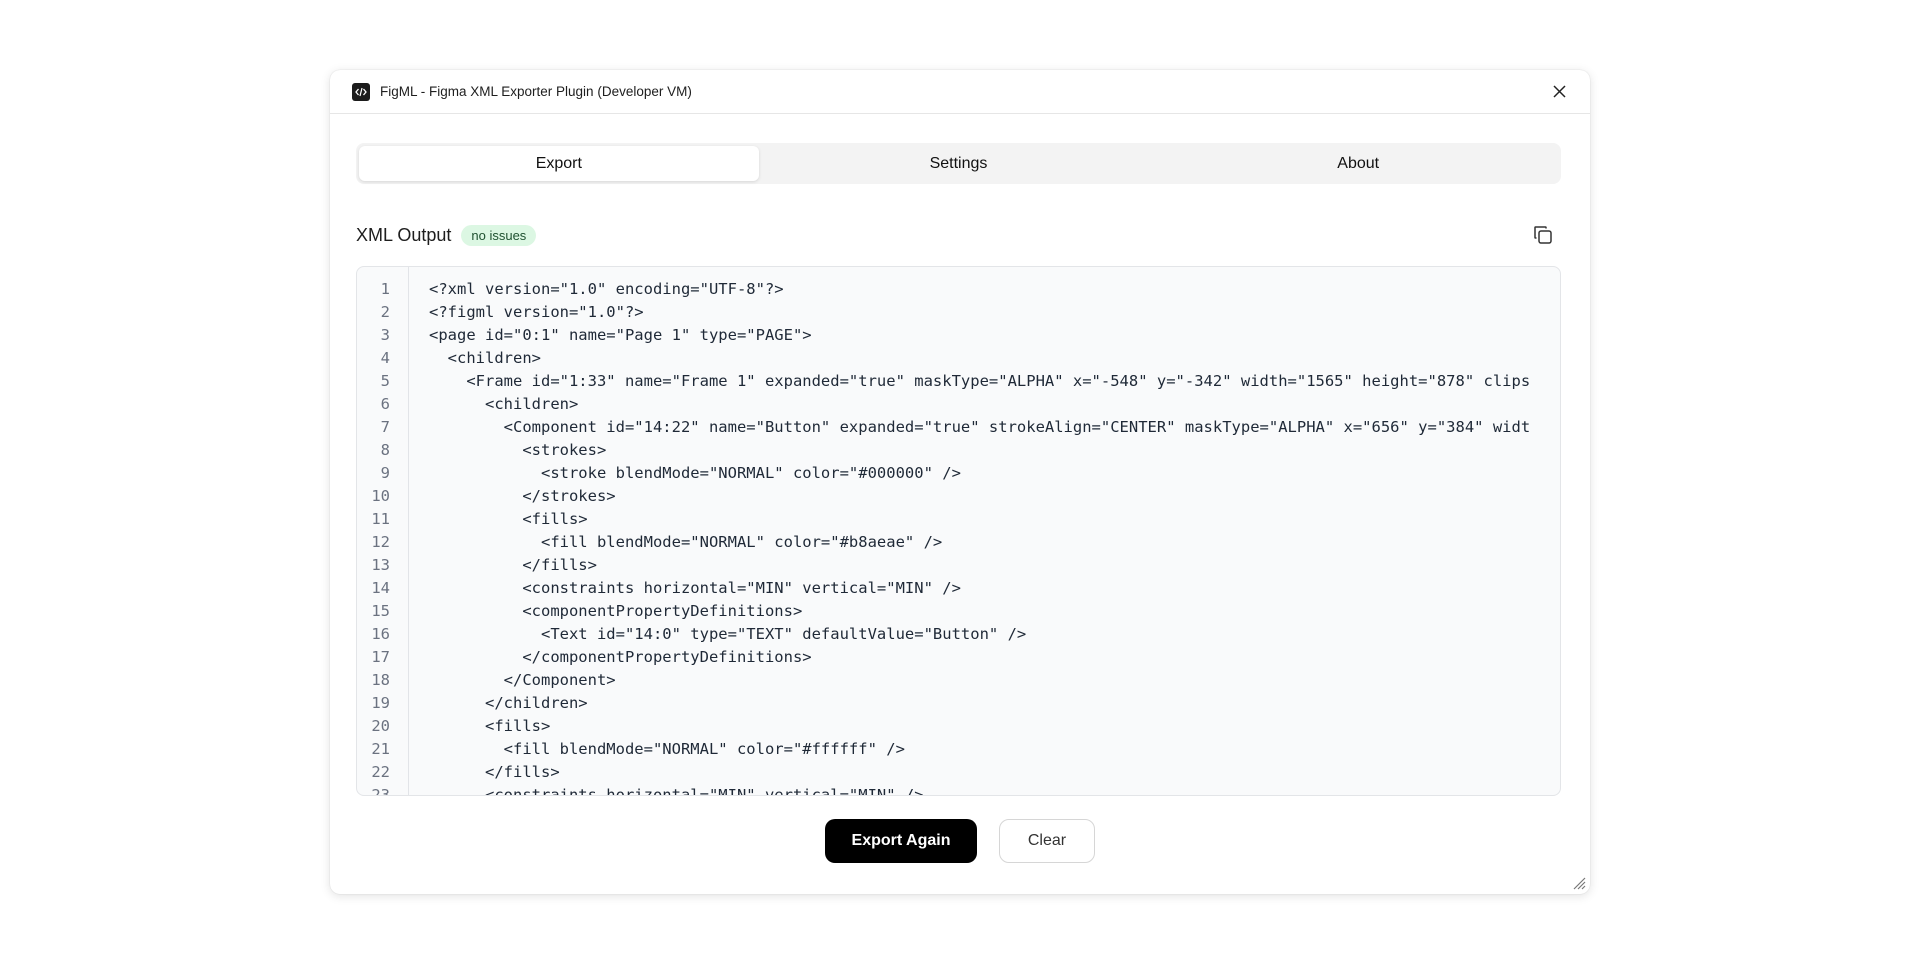 This screenshot has height=960, width=1920. Describe the element at coordinates (380, 772) in the screenshot. I see `line-number: 22` at that location.